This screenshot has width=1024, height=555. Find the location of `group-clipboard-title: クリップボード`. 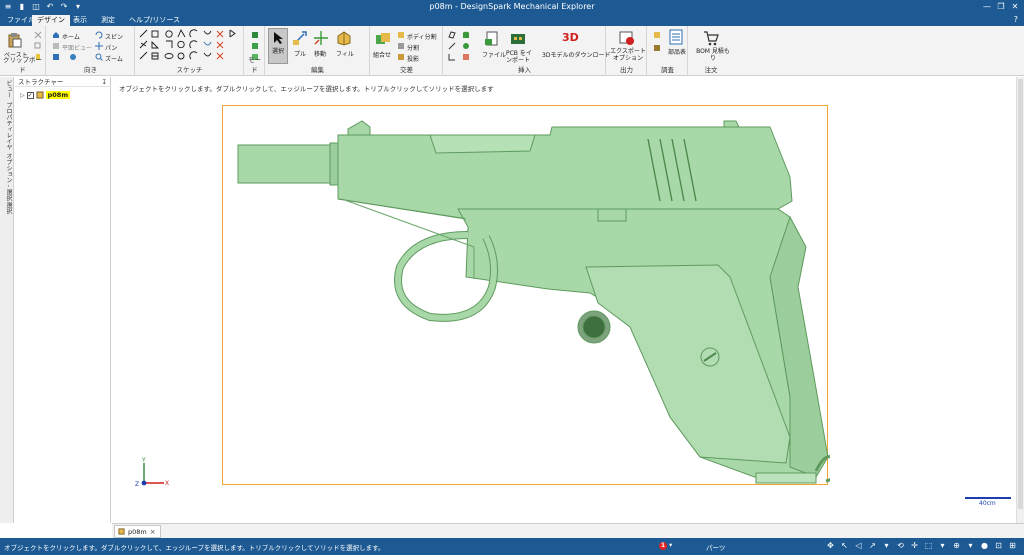

group-clipboard-title: クリップボード is located at coordinates (22, 65).